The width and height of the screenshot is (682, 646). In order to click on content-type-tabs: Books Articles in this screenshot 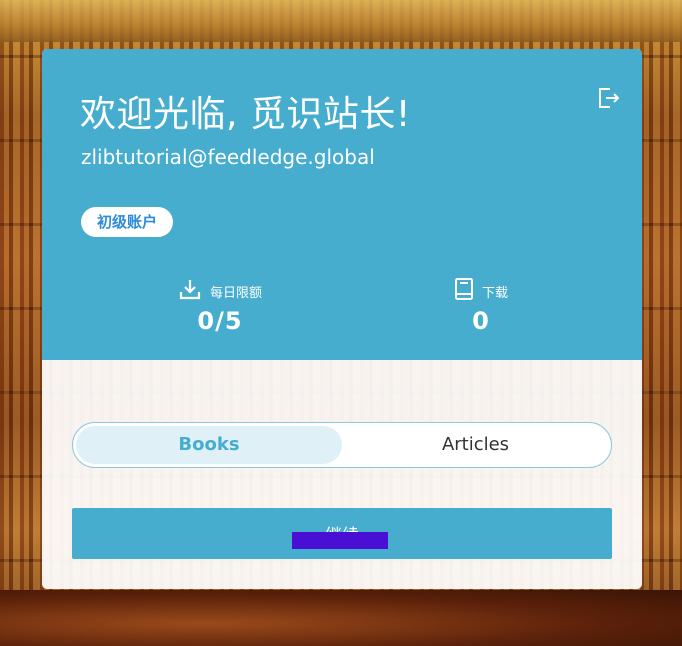, I will do `click(342, 445)`.